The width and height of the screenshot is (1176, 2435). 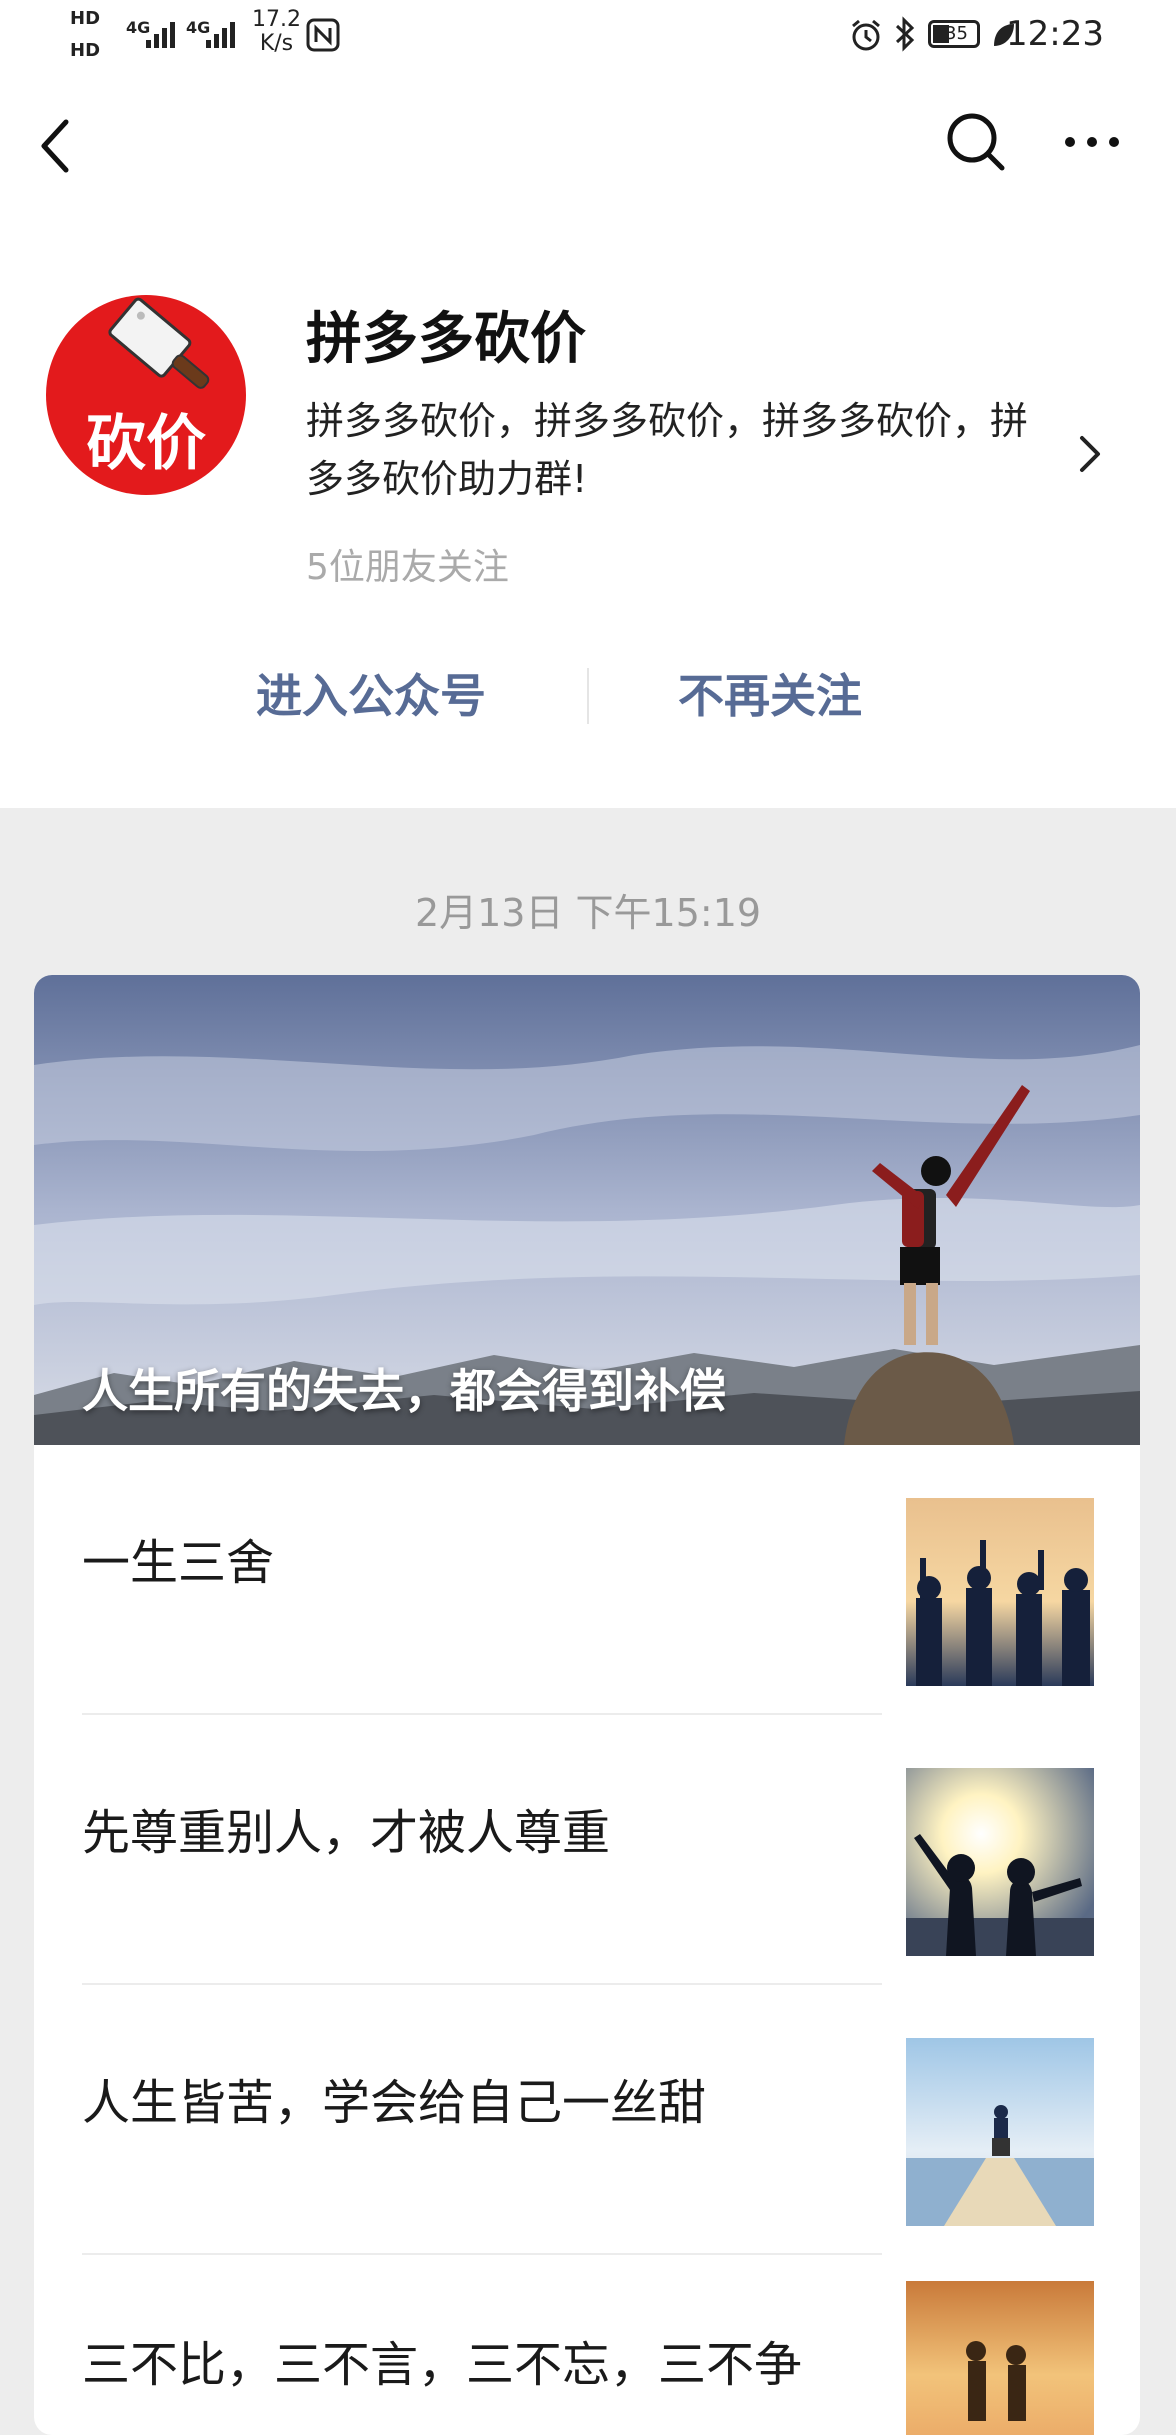 What do you see at coordinates (442, 2365) in the screenshot?
I see `article-title: 三不比，三不言，三不忘，三不争` at bounding box center [442, 2365].